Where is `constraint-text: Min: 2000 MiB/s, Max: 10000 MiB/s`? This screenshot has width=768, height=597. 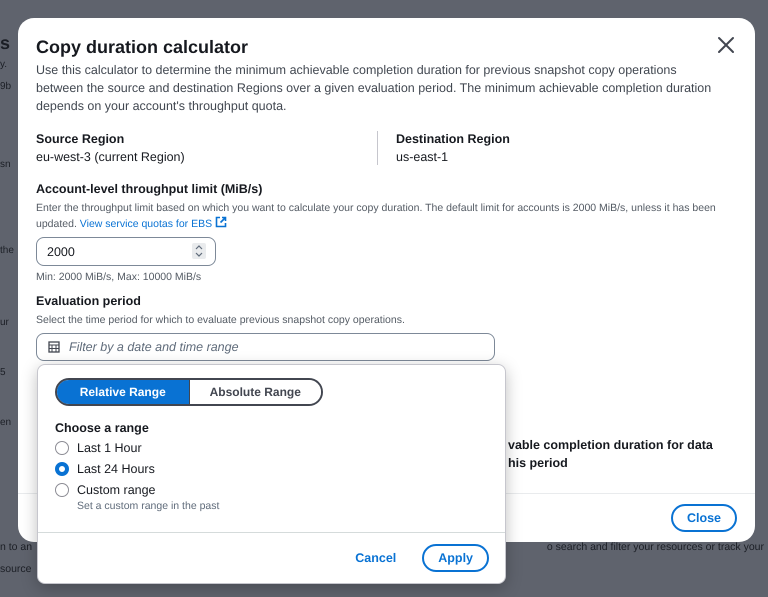
constraint-text: Min: 2000 MiB/s, Max: 10000 MiB/s is located at coordinates (119, 277).